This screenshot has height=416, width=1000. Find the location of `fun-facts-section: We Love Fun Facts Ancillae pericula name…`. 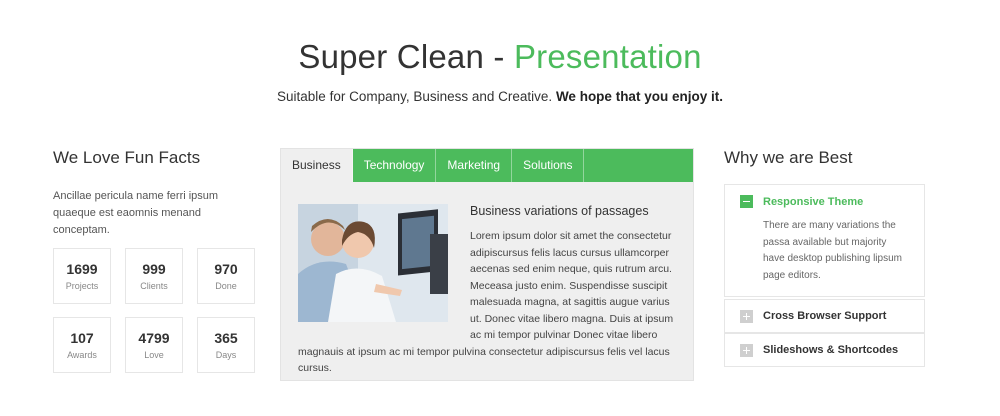

fun-facts-section: We Love Fun Facts Ancillae pericula name… is located at coordinates (153, 193).